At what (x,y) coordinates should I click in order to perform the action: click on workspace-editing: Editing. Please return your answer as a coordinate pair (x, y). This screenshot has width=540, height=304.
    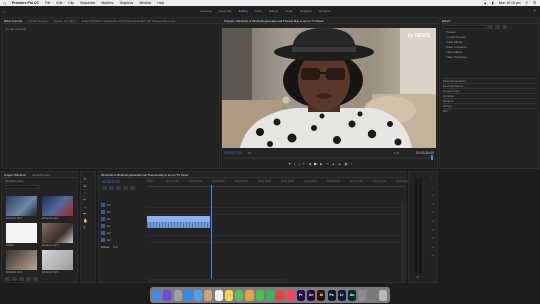
    Looking at the image, I should click on (243, 11).